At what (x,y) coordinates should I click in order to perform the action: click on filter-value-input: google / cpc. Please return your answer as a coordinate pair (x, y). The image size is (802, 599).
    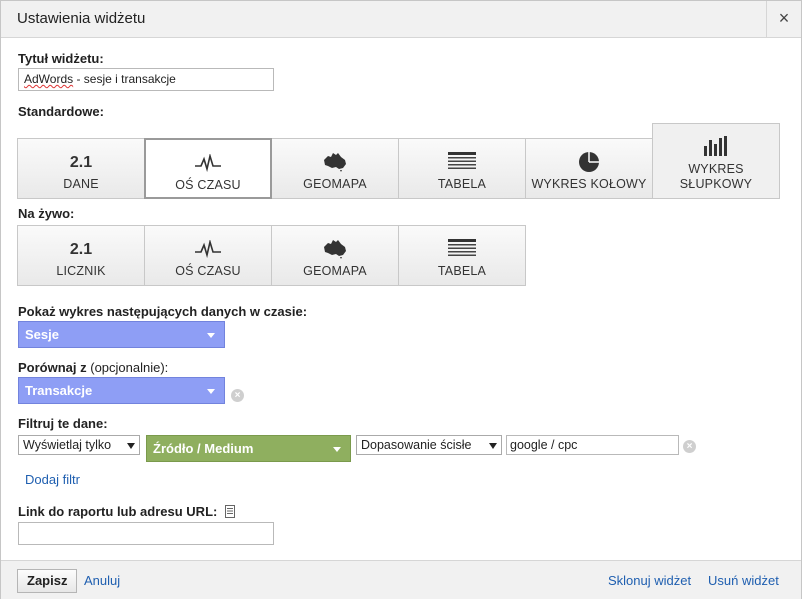
    Looking at the image, I should click on (592, 445).